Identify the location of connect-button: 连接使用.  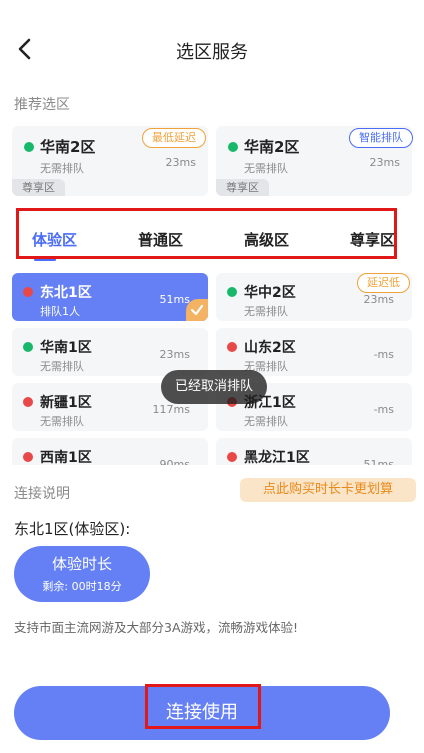
(202, 713).